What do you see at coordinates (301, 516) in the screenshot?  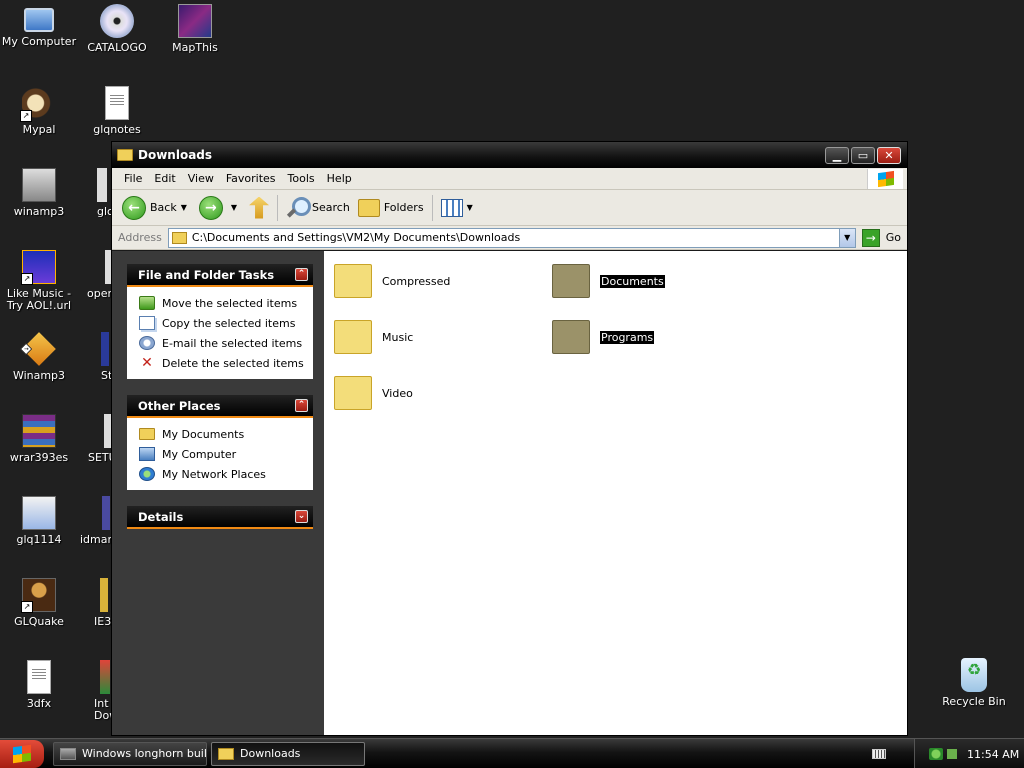 I see `expand-icon: ⌄` at bounding box center [301, 516].